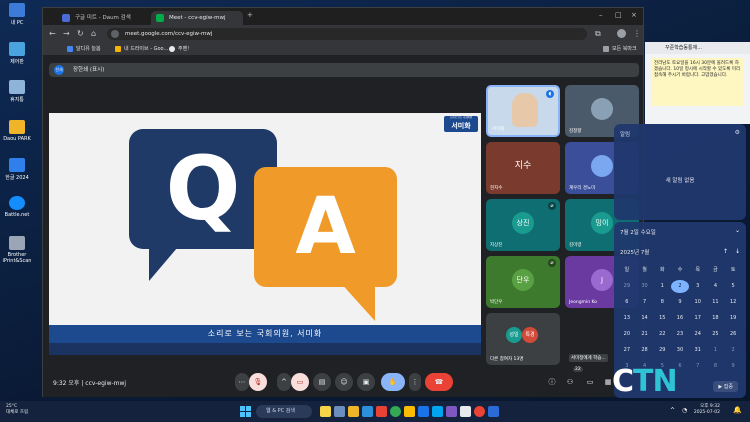 Image resolution: width=750 pixels, height=422 pixels. Describe the element at coordinates (733, 334) in the screenshot. I see `calendar-day: 26` at that location.